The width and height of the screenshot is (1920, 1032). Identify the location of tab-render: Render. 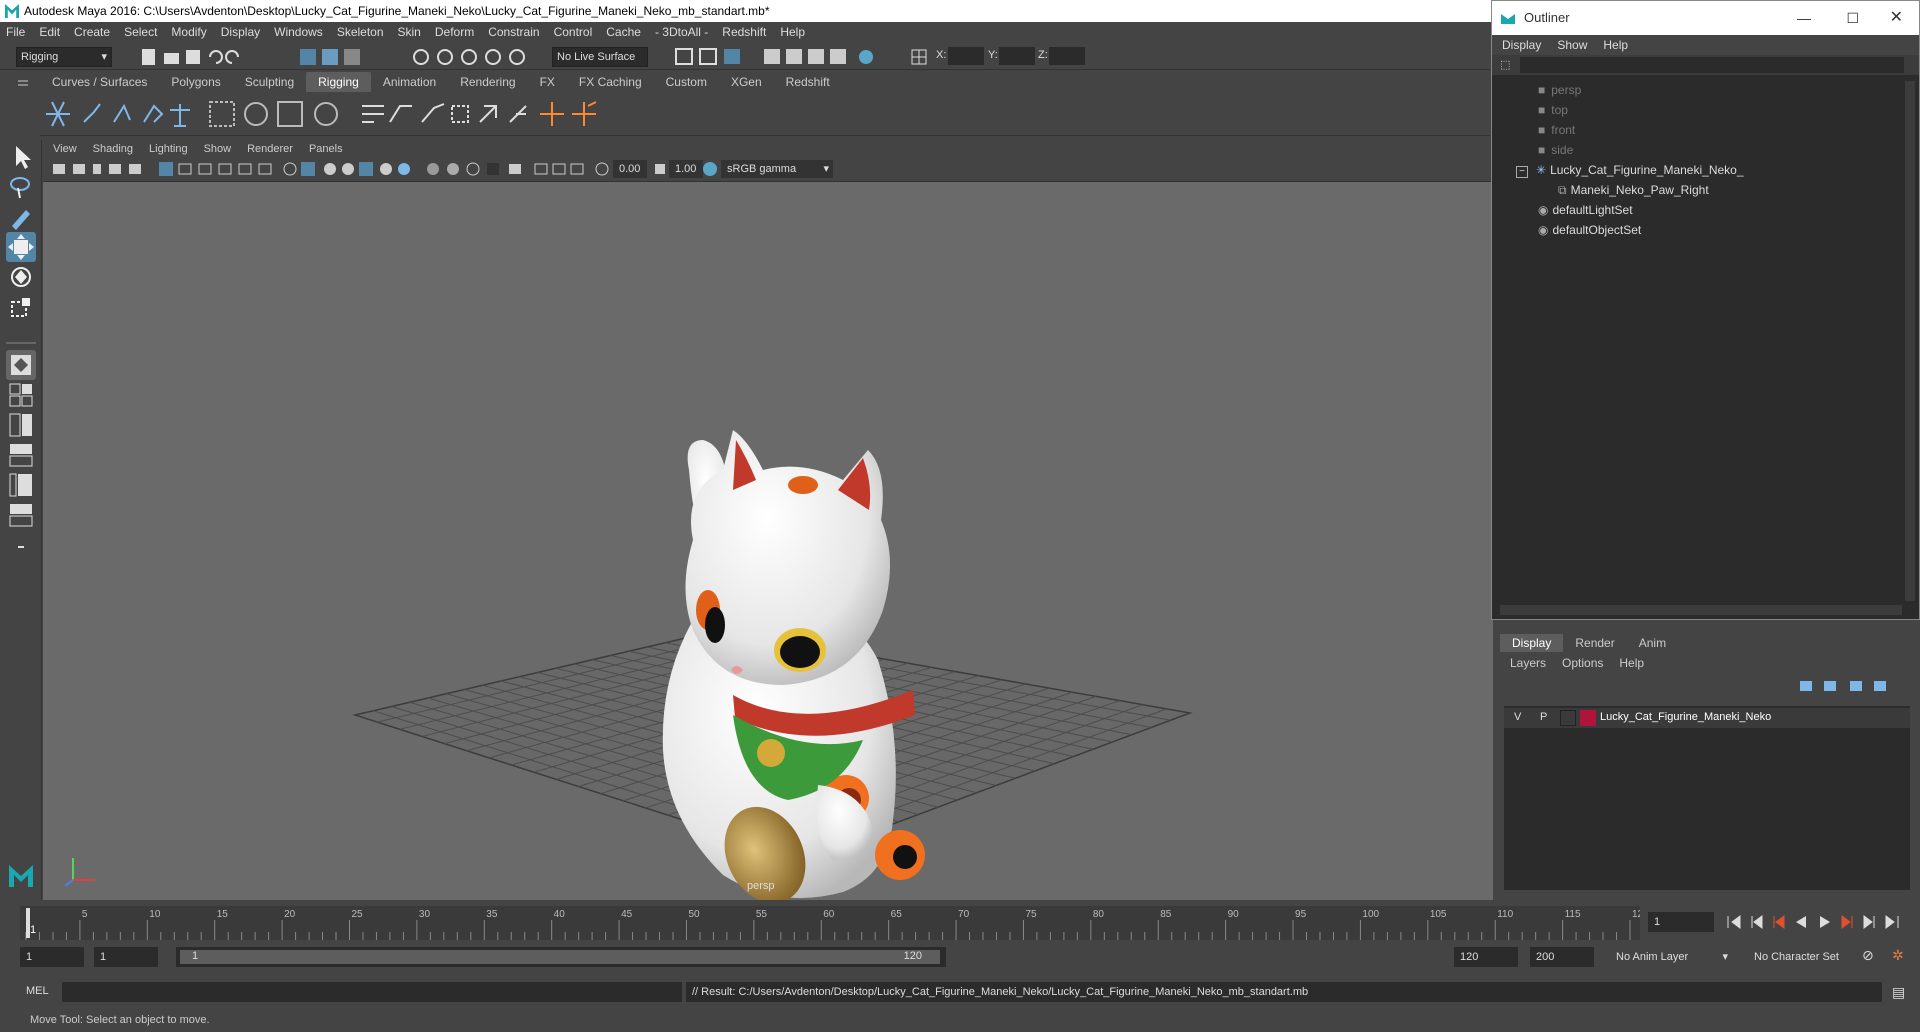
(1594, 643).